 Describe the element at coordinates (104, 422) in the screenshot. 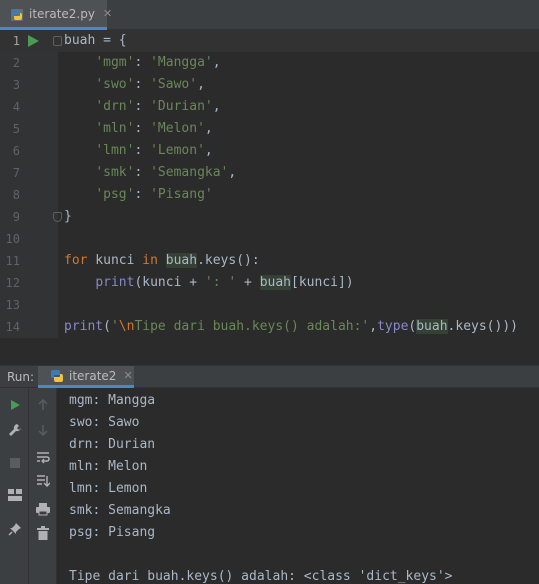

I see `console-output-line: swo: Sawo` at that location.